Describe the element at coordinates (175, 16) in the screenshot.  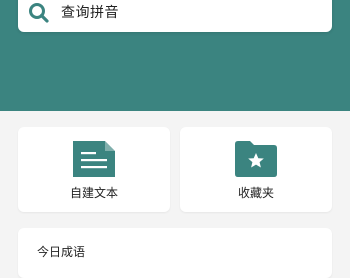
I see `search-bar: 查询拼音` at that location.